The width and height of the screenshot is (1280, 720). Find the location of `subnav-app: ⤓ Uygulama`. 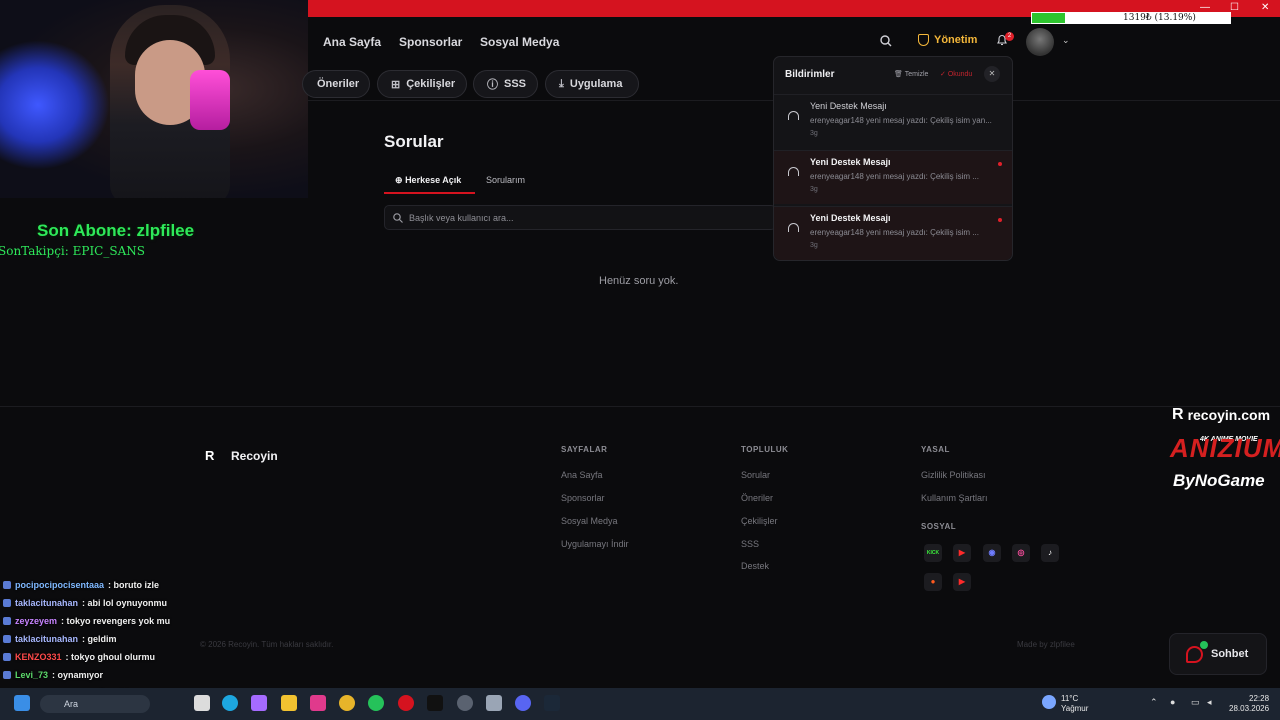

subnav-app: ⤓ Uygulama is located at coordinates (592, 84).